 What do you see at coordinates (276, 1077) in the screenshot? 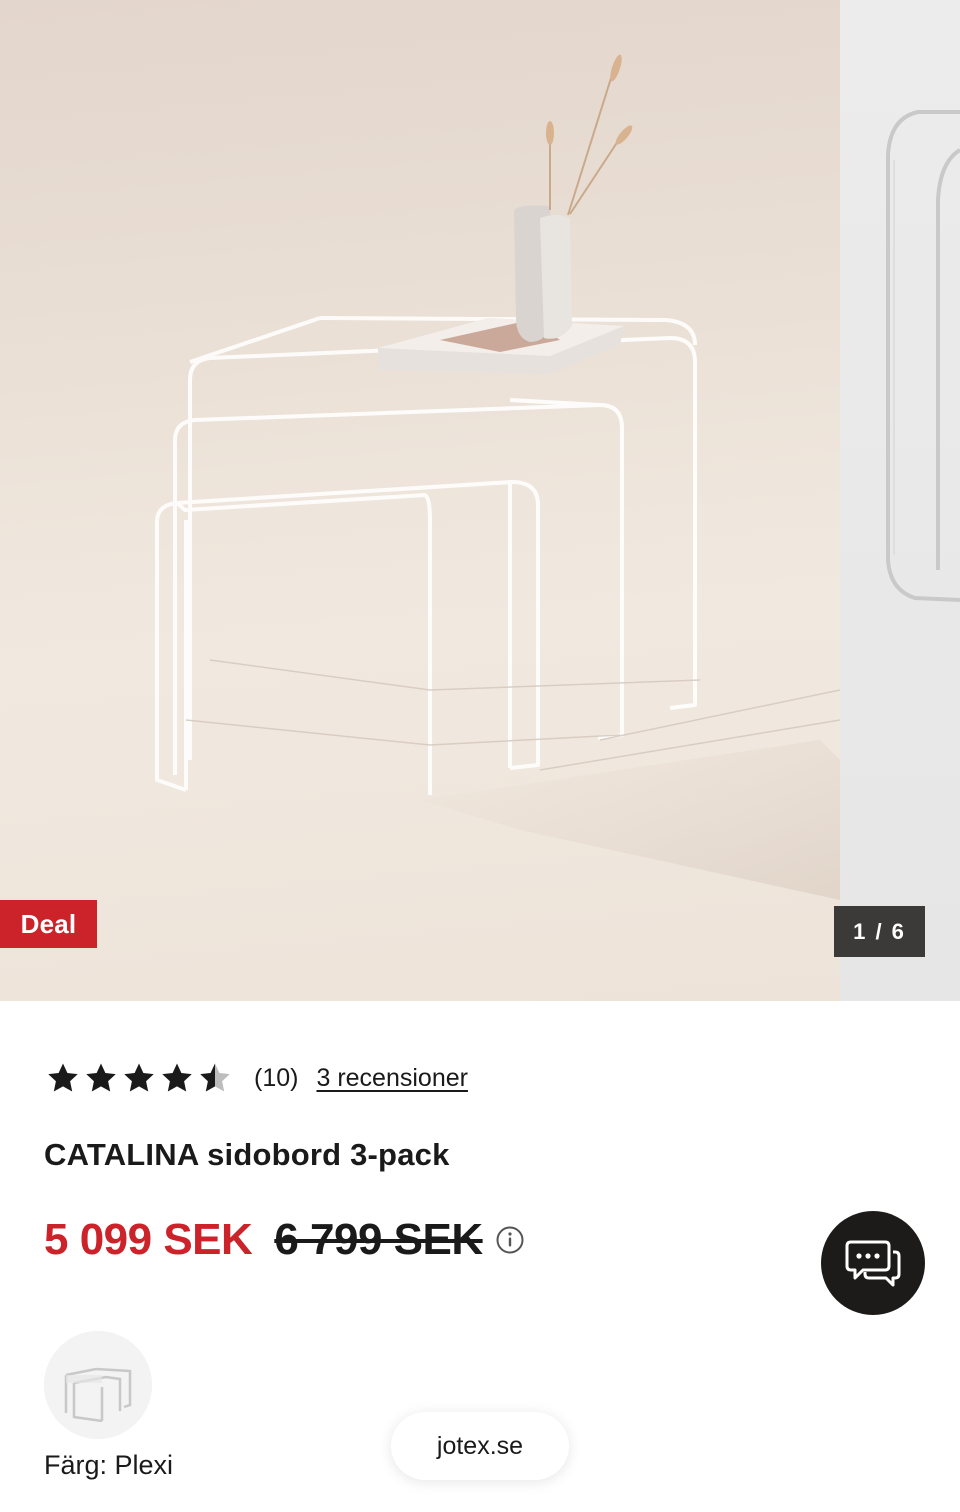
I see `rating-count: (10)` at bounding box center [276, 1077].